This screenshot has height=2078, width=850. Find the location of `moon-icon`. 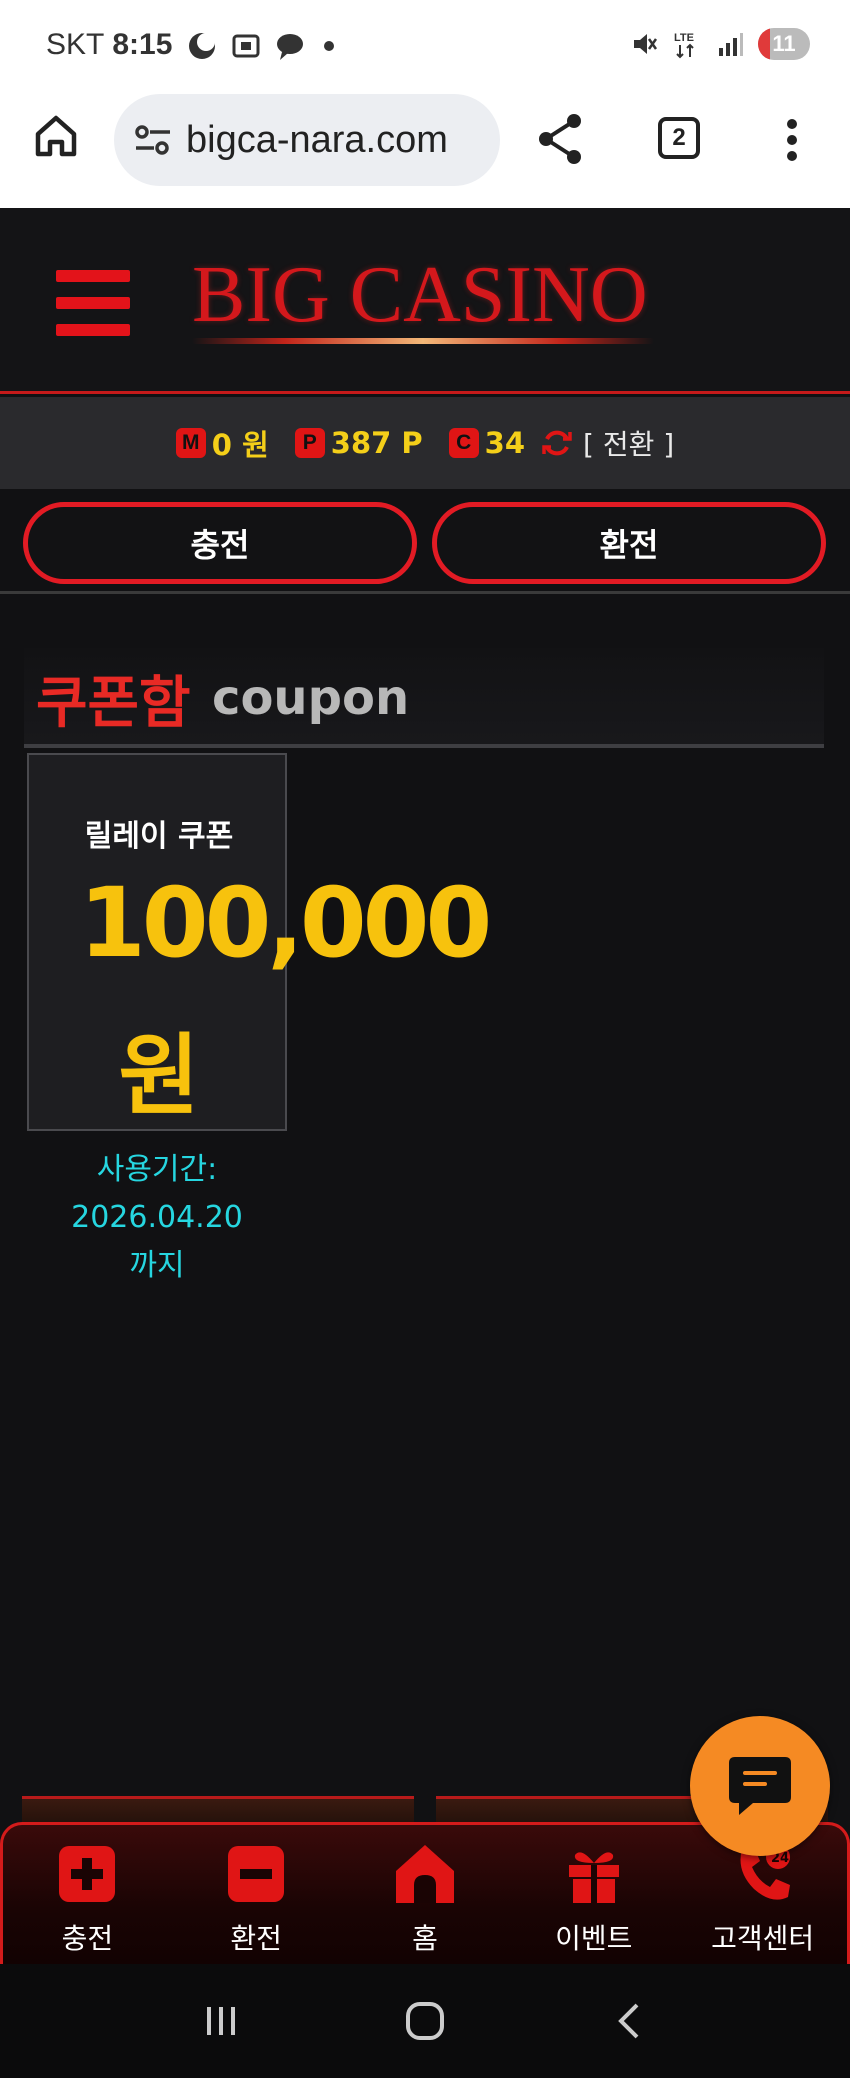

moon-icon is located at coordinates (202, 46).